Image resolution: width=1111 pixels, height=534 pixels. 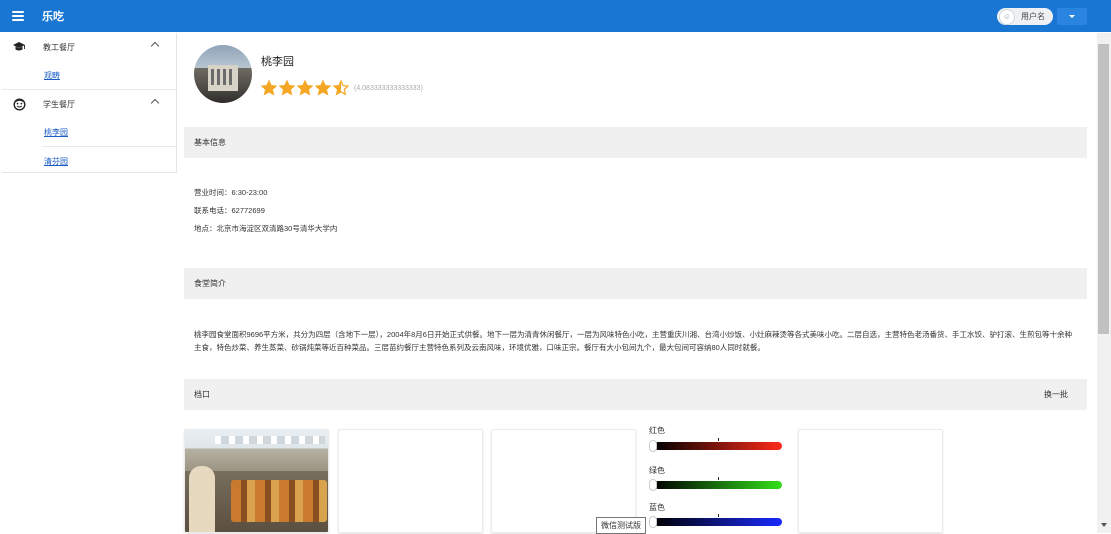 What do you see at coordinates (635, 142) in the screenshot?
I see `section-basic-info: 基本信息` at bounding box center [635, 142].